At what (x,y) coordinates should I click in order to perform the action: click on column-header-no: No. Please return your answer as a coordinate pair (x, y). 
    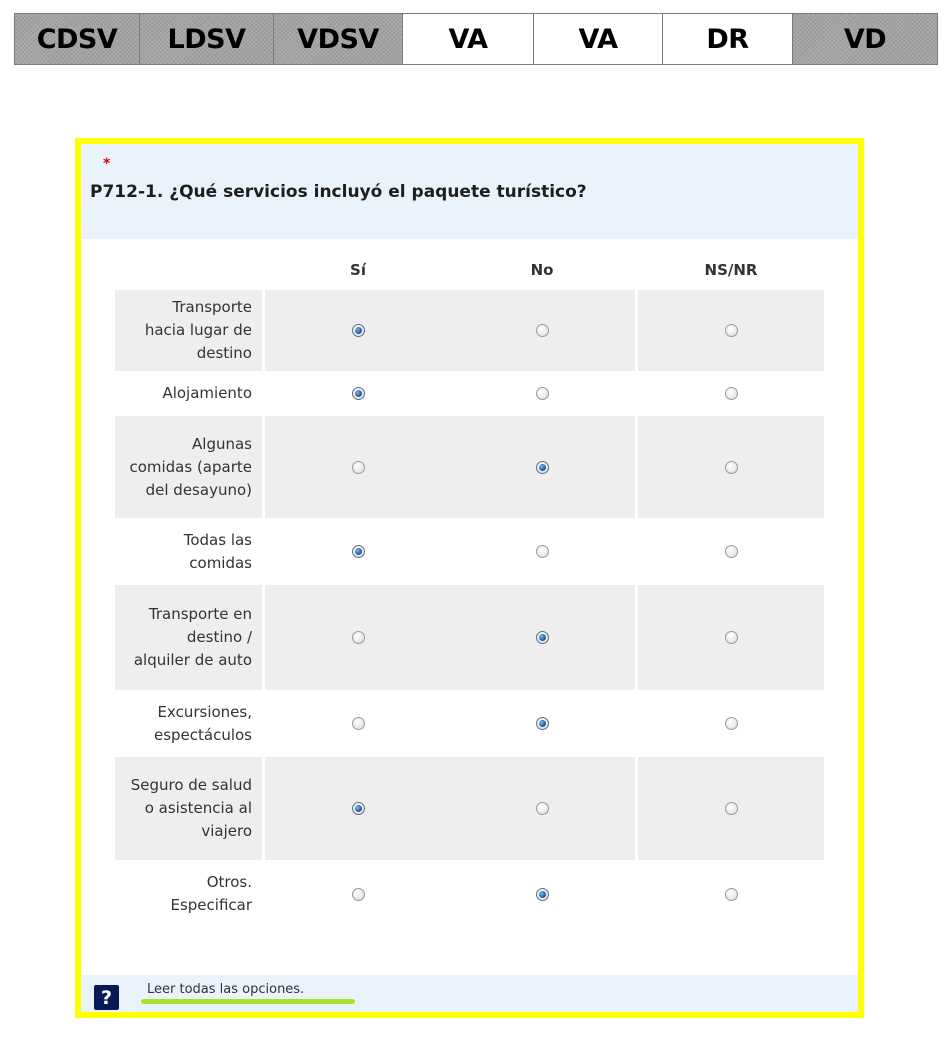
    Looking at the image, I should click on (542, 270).